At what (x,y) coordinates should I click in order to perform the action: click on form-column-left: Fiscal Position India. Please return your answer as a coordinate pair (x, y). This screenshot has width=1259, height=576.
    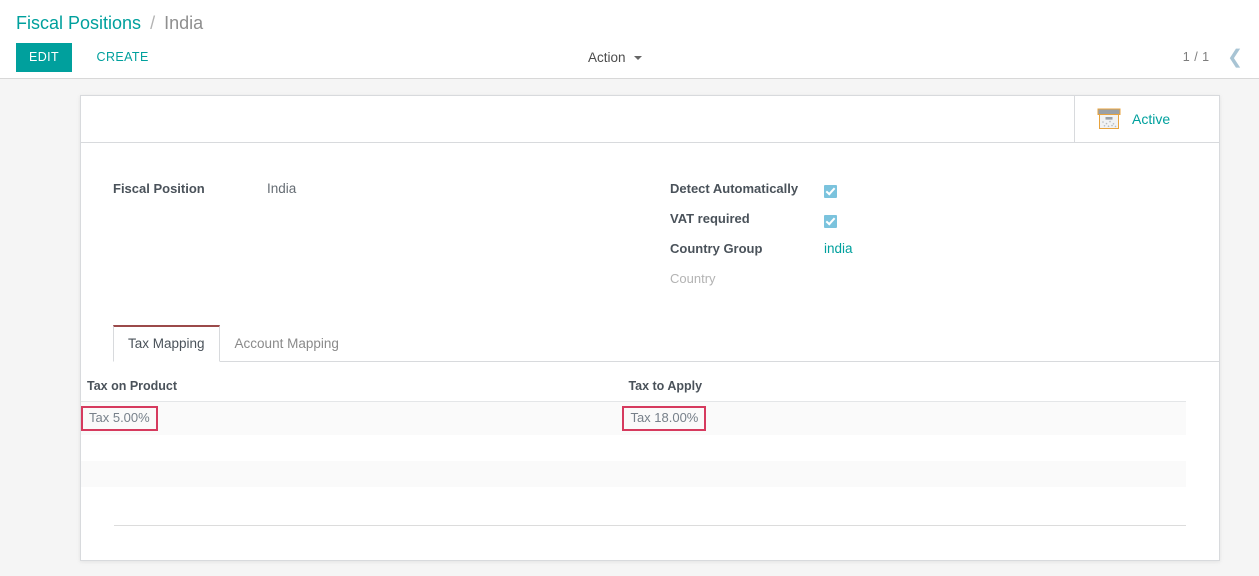
    Looking at the image, I should click on (381, 237).